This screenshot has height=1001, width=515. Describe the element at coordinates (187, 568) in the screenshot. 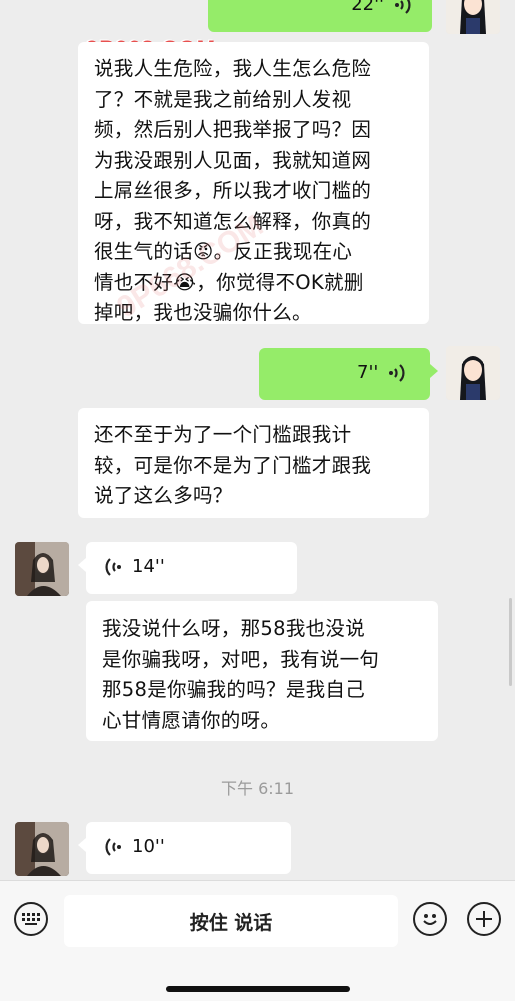

I see `incoming-voice-message: 14''` at that location.